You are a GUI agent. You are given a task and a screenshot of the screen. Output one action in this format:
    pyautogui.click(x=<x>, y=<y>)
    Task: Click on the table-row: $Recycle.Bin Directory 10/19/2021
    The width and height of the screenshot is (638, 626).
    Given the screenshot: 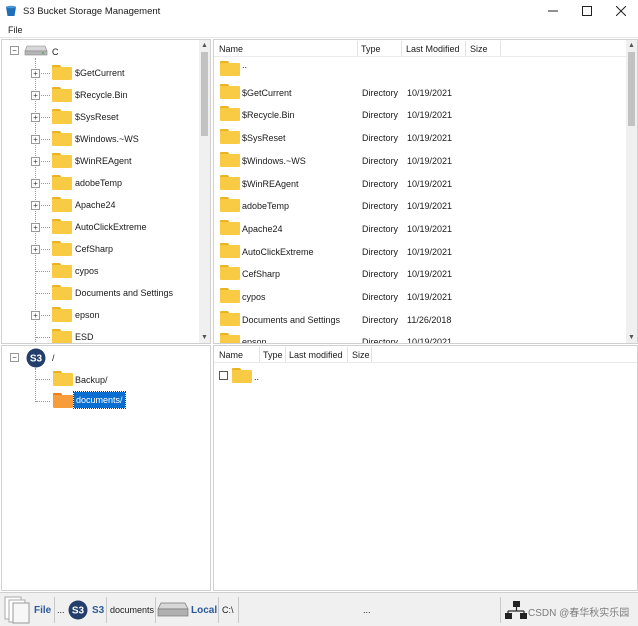 What is the action you would take?
    pyautogui.click(x=425, y=114)
    